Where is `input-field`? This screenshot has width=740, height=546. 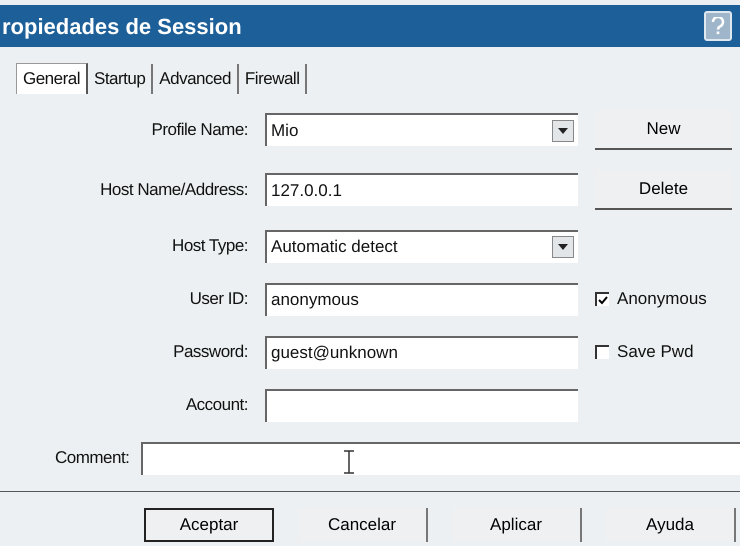
input-field is located at coordinates (421, 405).